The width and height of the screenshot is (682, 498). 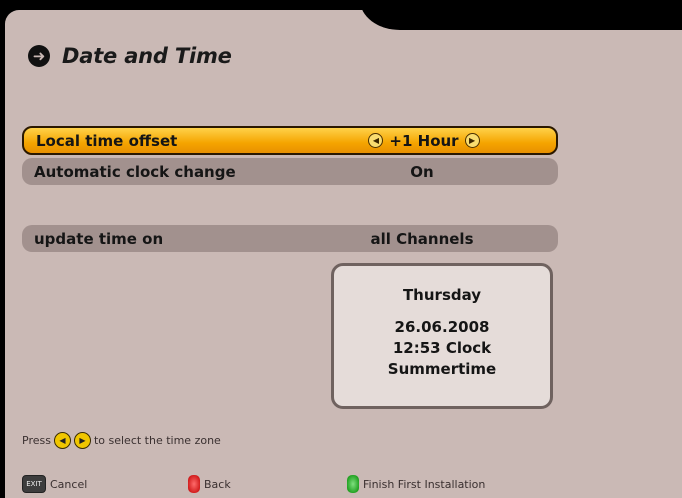 I want to click on setting-value: ◀ +1 Hour ▶, so click(x=424, y=141).